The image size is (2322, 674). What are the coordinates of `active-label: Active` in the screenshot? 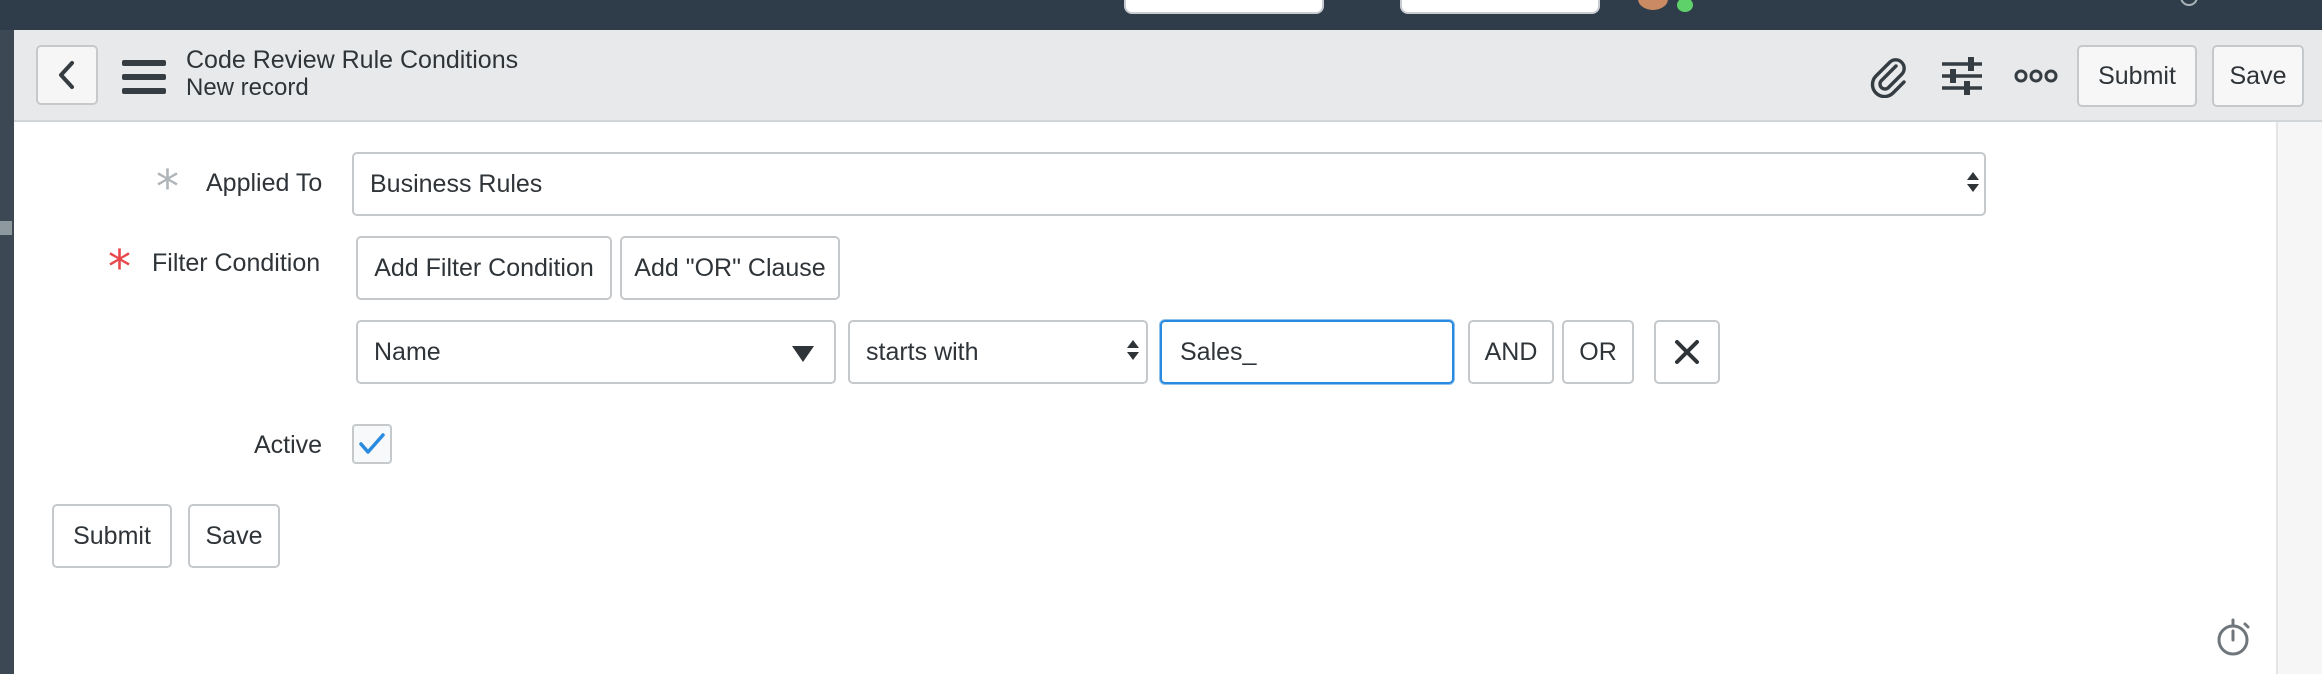 It's located at (288, 445).